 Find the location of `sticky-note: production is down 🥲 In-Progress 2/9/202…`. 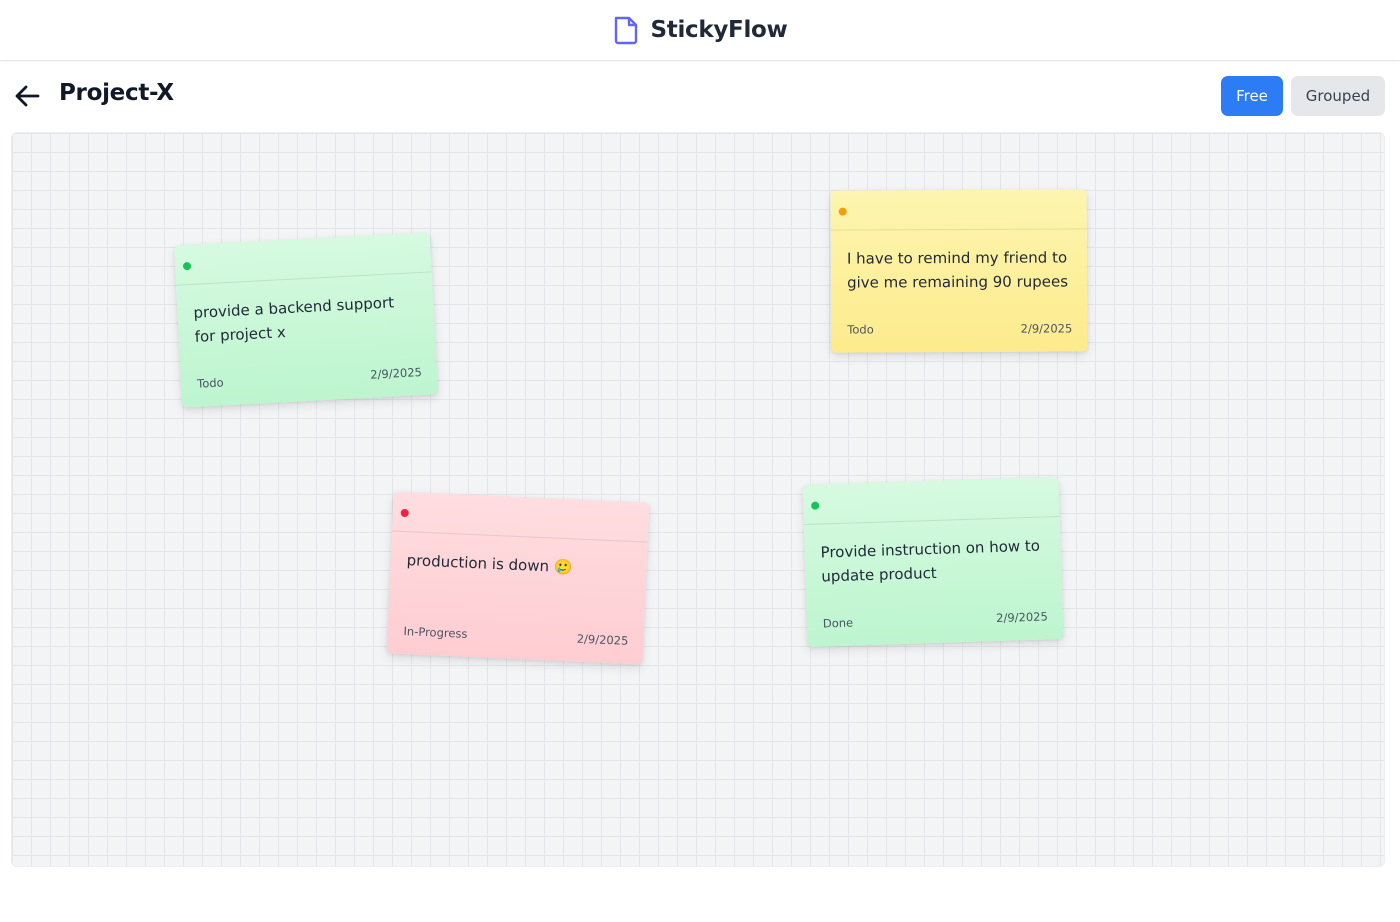

sticky-note: production is down 🥲 In-Progress 2/9/202… is located at coordinates (518, 578).